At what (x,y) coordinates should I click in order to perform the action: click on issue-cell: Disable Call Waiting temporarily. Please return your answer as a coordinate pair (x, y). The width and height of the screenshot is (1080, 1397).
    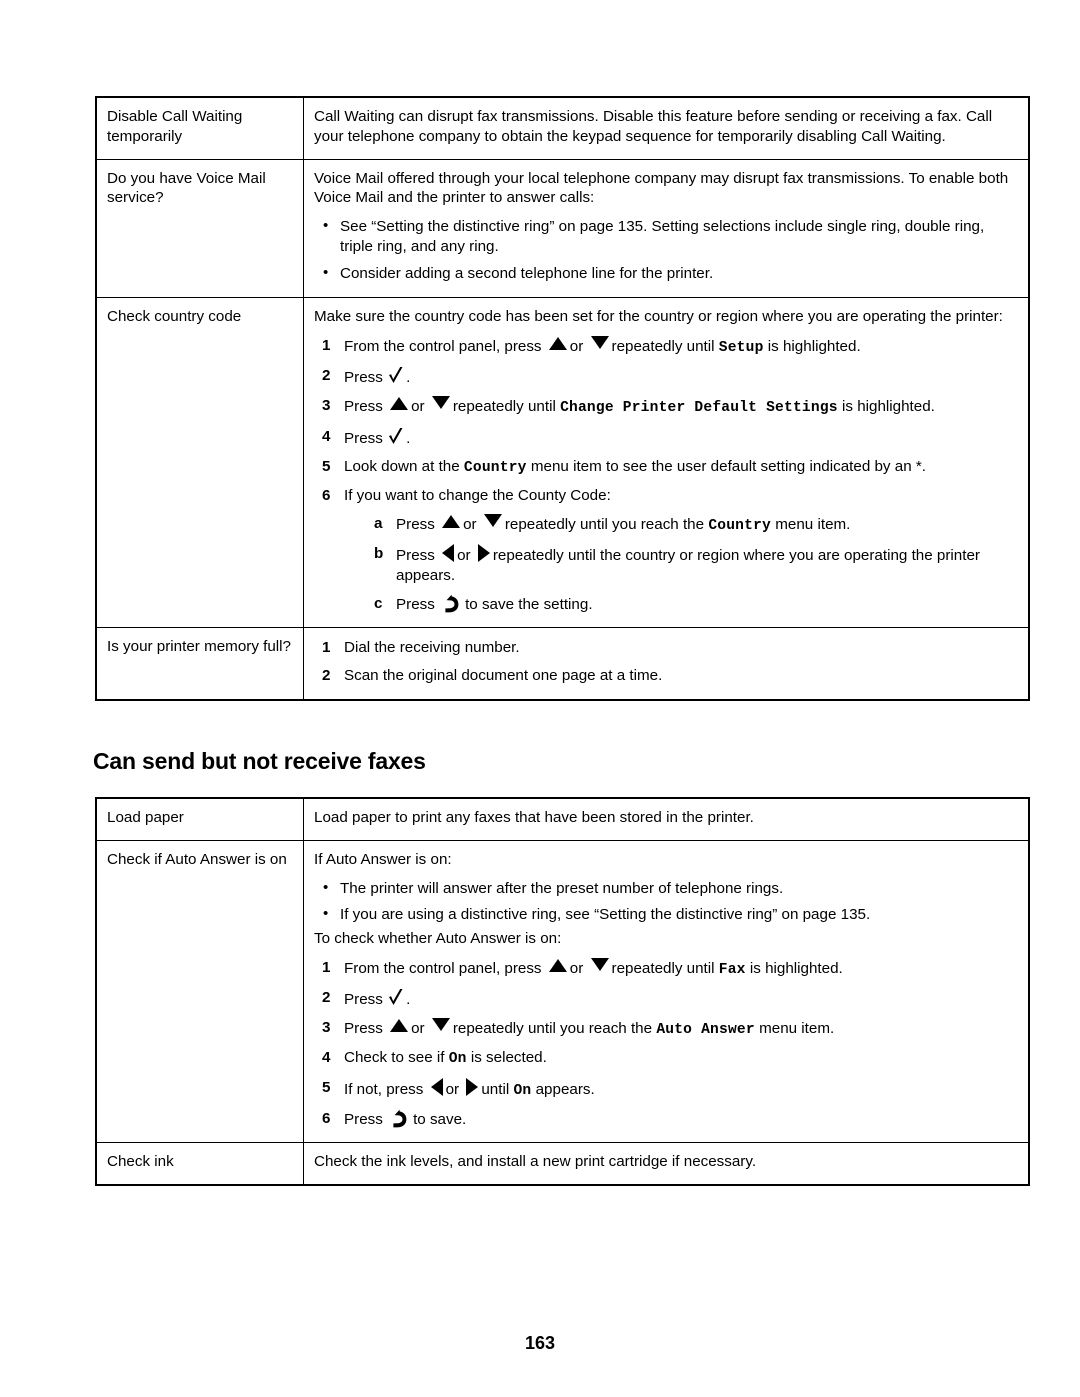
    Looking at the image, I should click on (199, 128).